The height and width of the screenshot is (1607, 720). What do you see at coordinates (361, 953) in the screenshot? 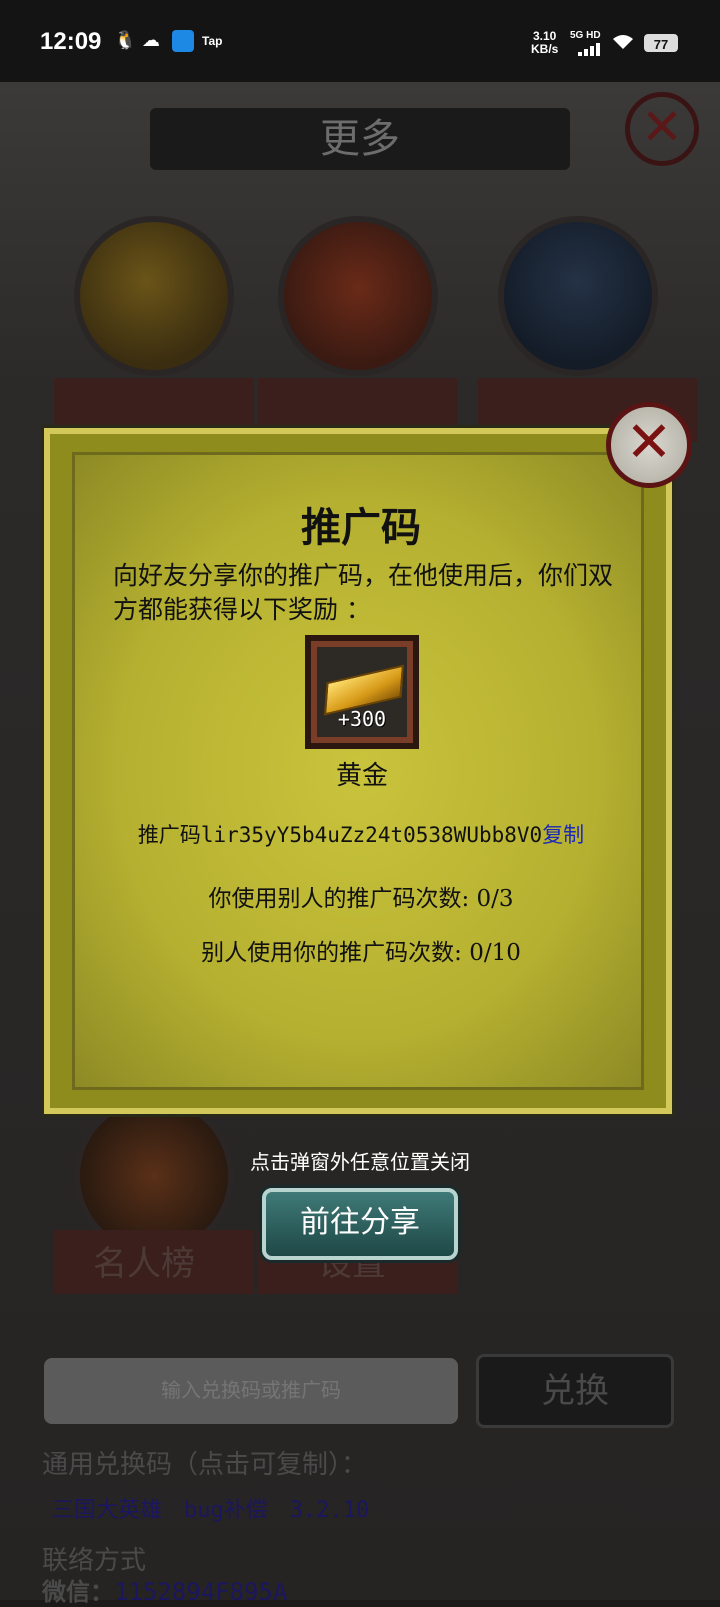
I see `others-used-count: 别人使用你的推广码次数: 0/10` at bounding box center [361, 953].